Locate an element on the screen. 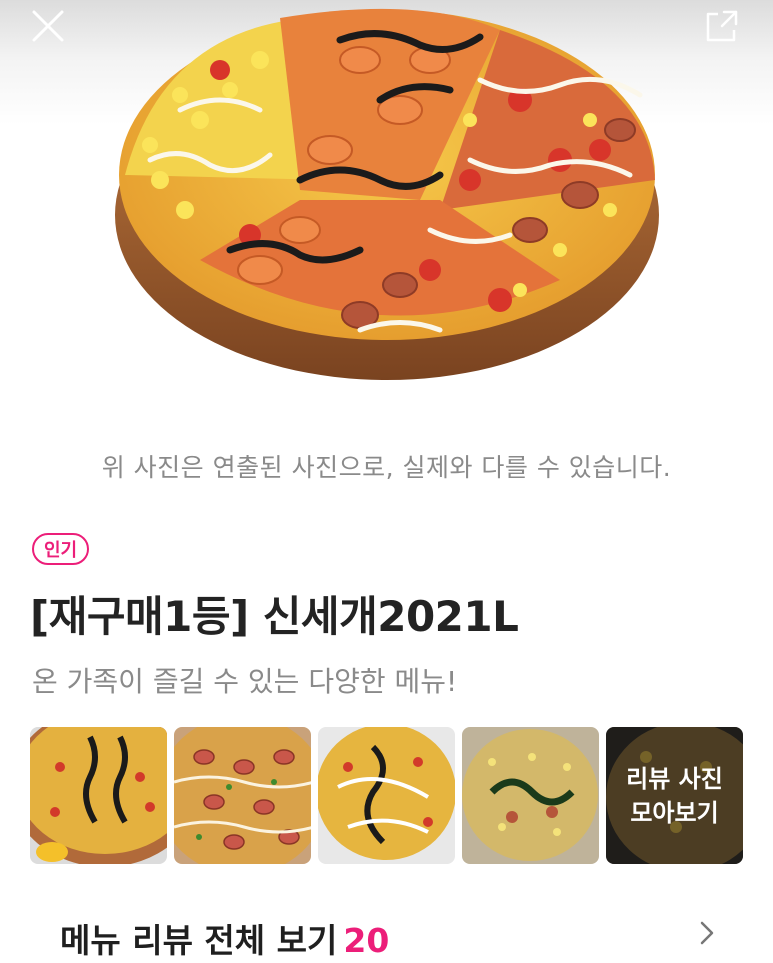 The width and height of the screenshot is (773, 963). review-photos-more-label: 리뷰 사진 모아보기 is located at coordinates (674, 795).